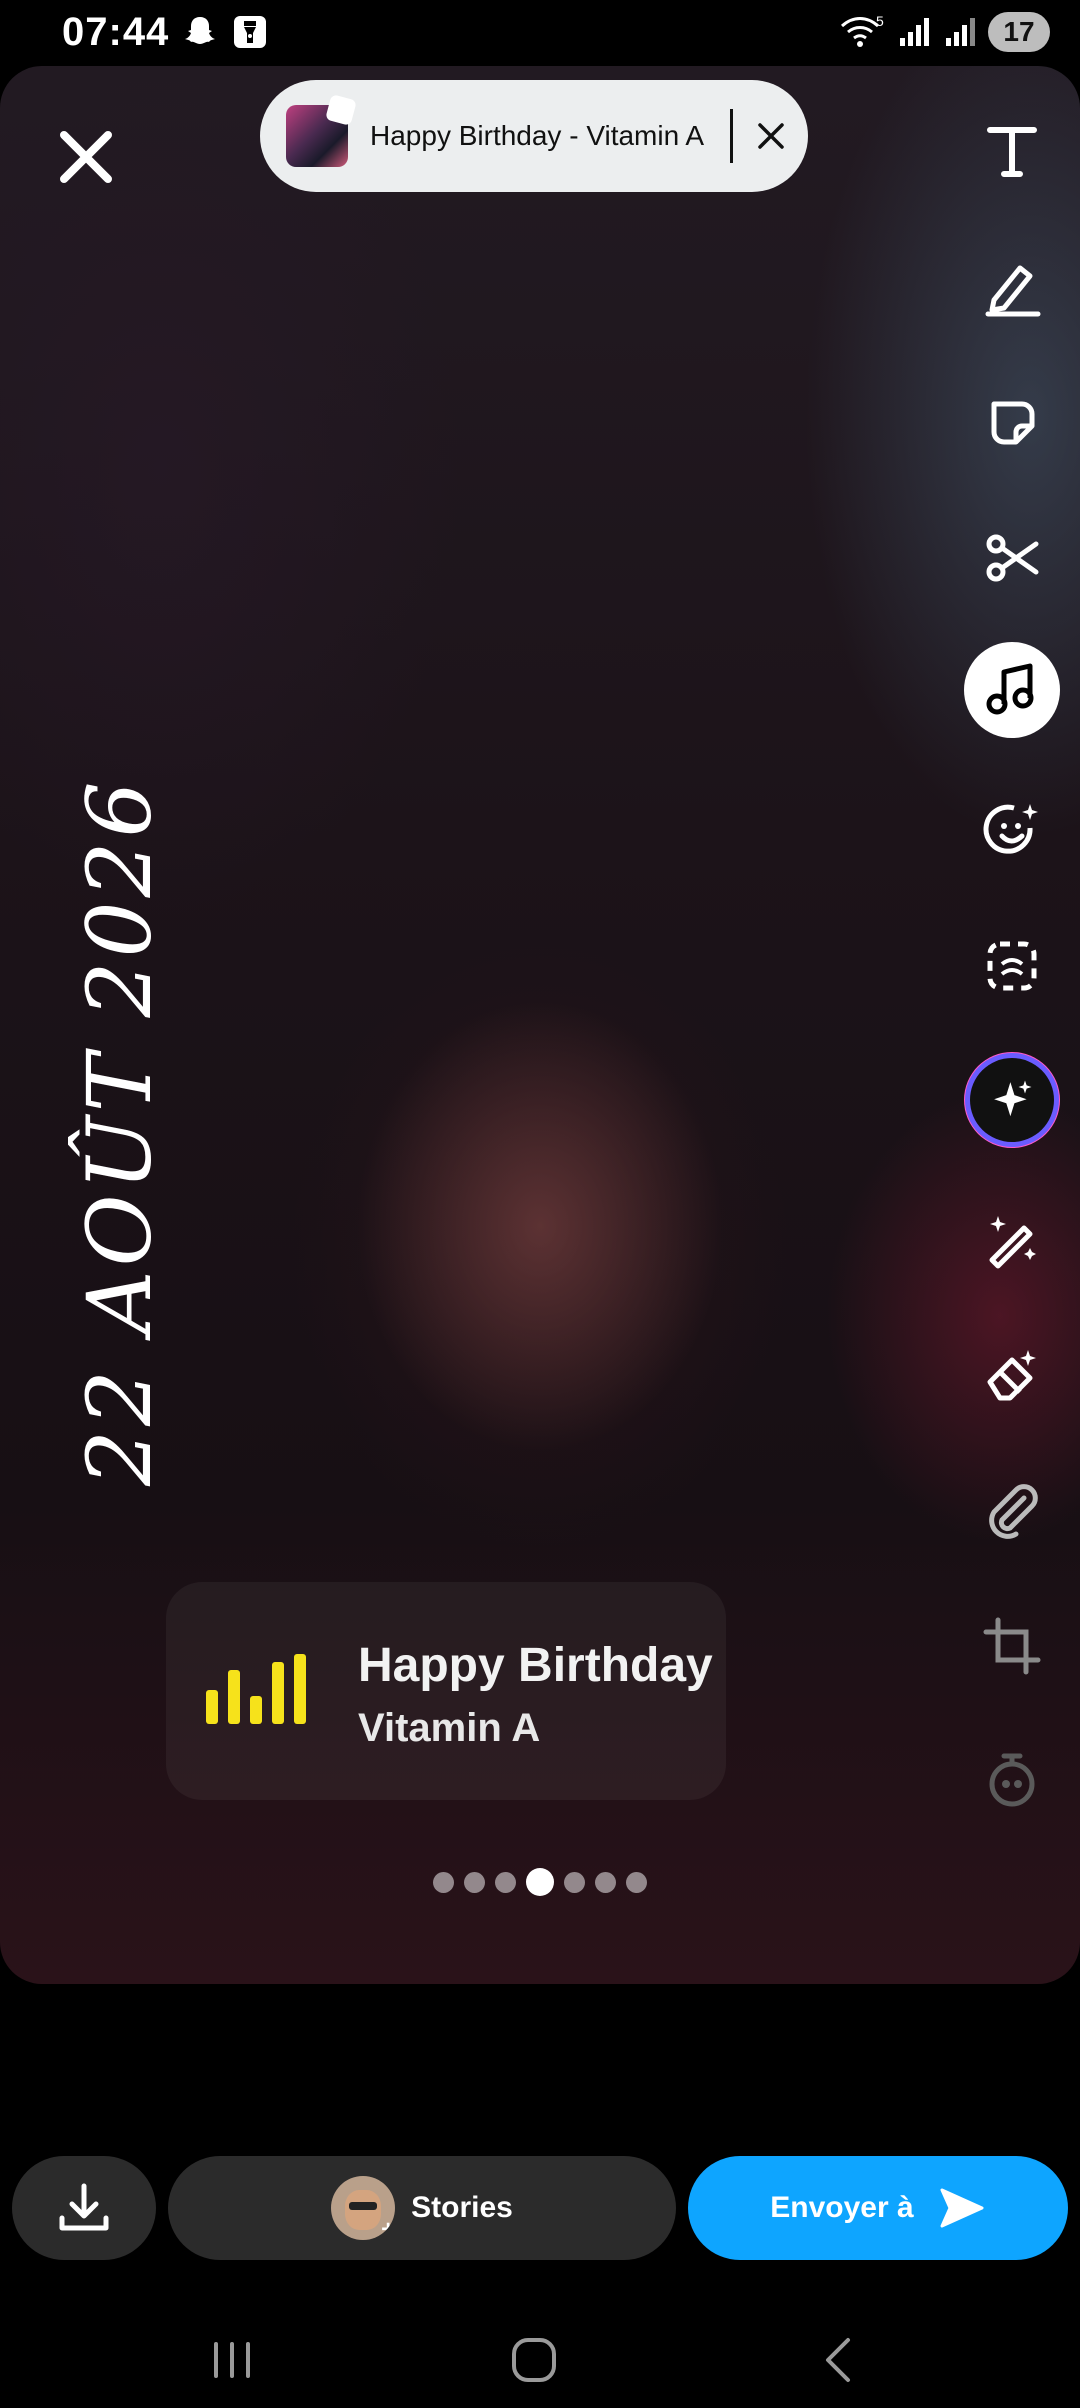  I want to click on stories-label: Stories, so click(462, 2207).